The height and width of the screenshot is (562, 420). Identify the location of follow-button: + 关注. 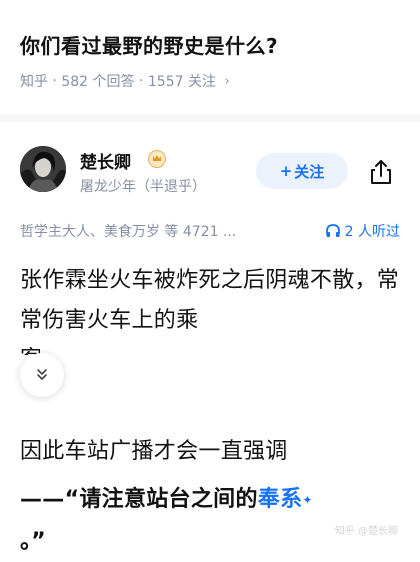
(302, 171).